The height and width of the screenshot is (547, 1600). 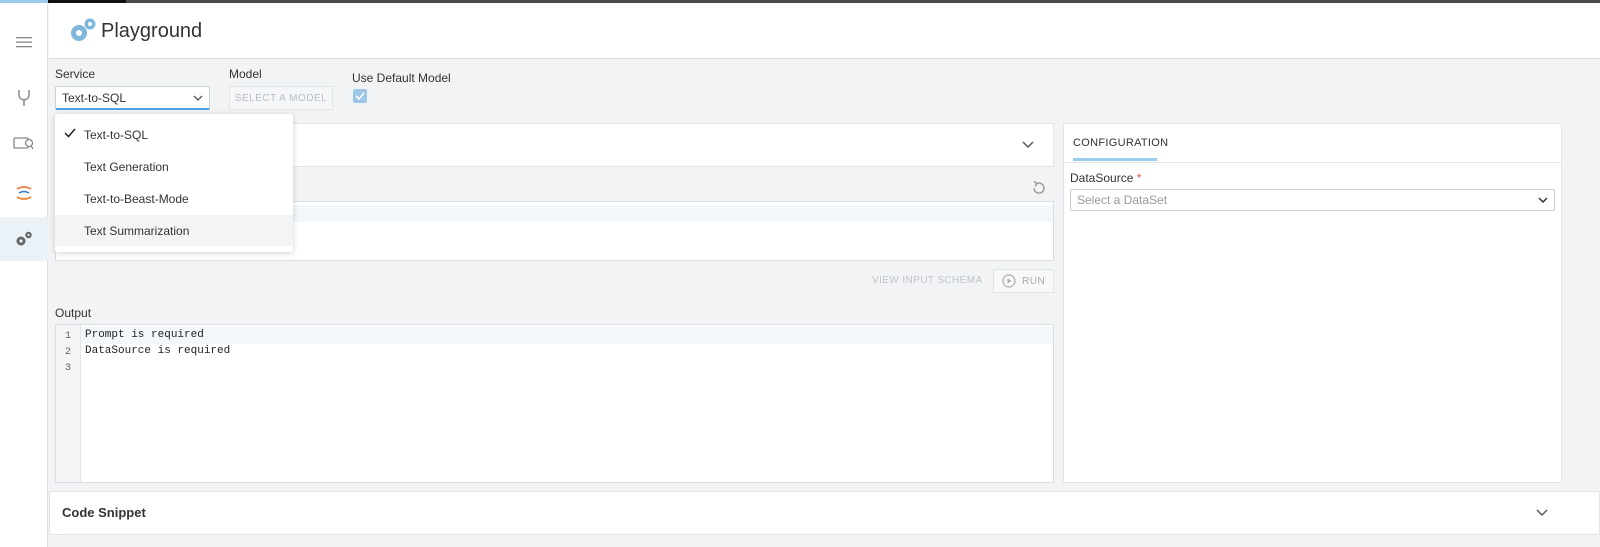 I want to click on line-number: 3, so click(x=68, y=368).